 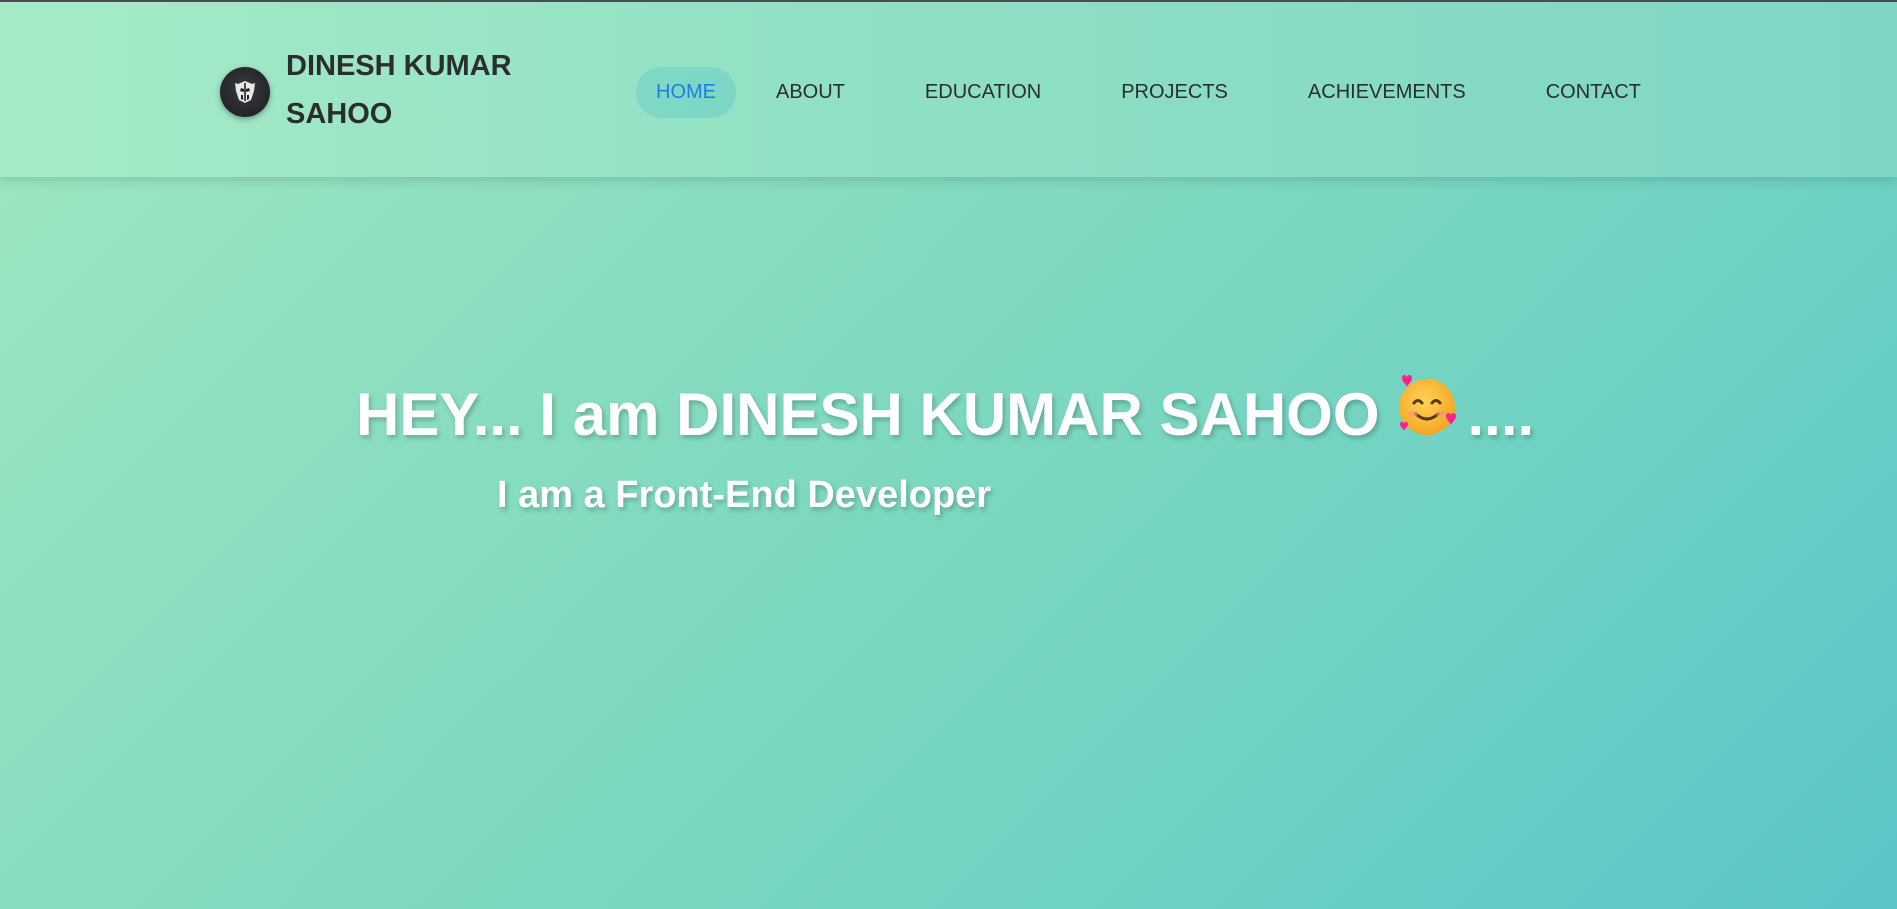 I want to click on nav-projects: PROJECTS, so click(x=1174, y=92).